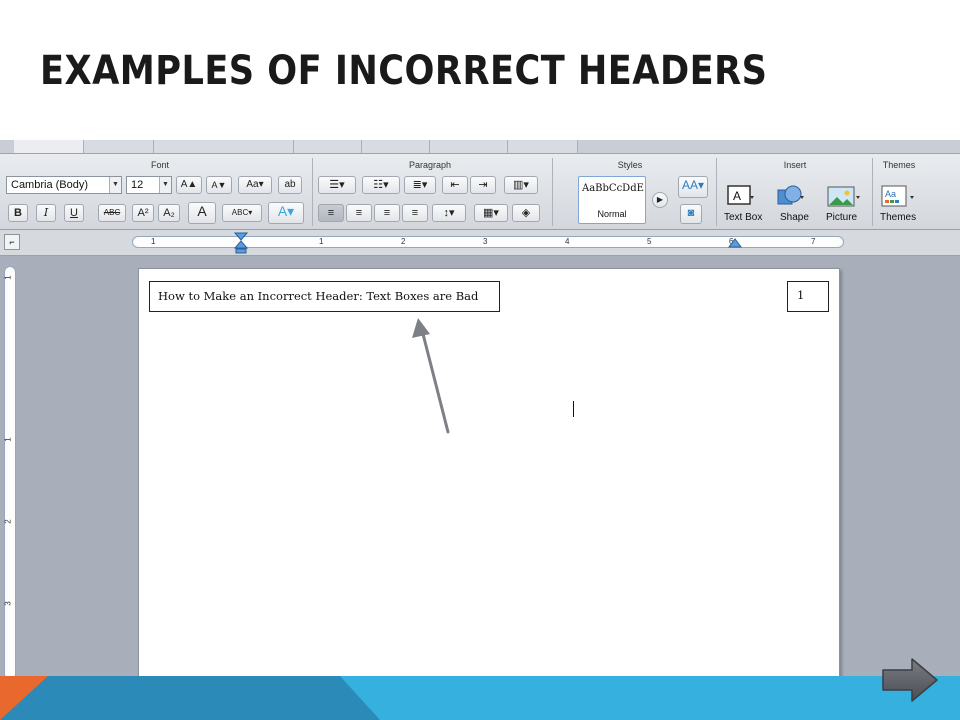 The height and width of the screenshot is (720, 960). What do you see at coordinates (18, 213) in the screenshot?
I see `bold-button: B` at bounding box center [18, 213].